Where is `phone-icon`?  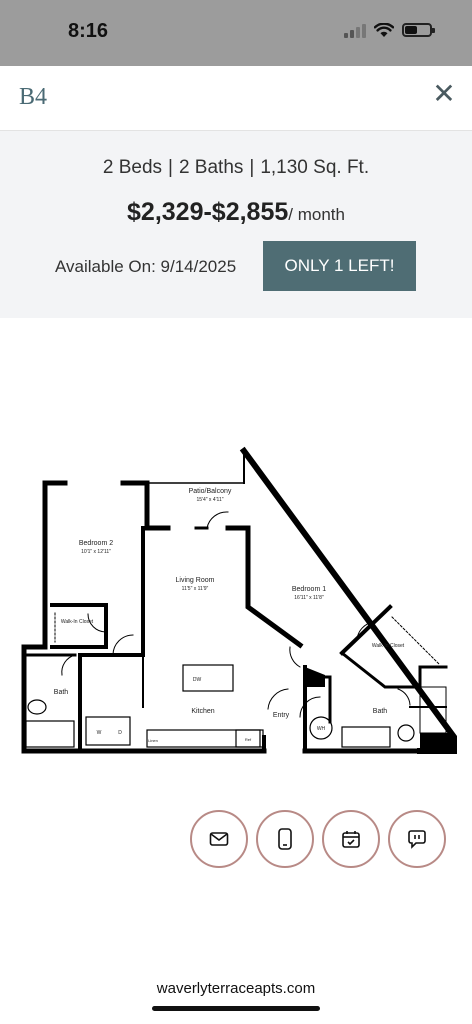 phone-icon is located at coordinates (285, 839).